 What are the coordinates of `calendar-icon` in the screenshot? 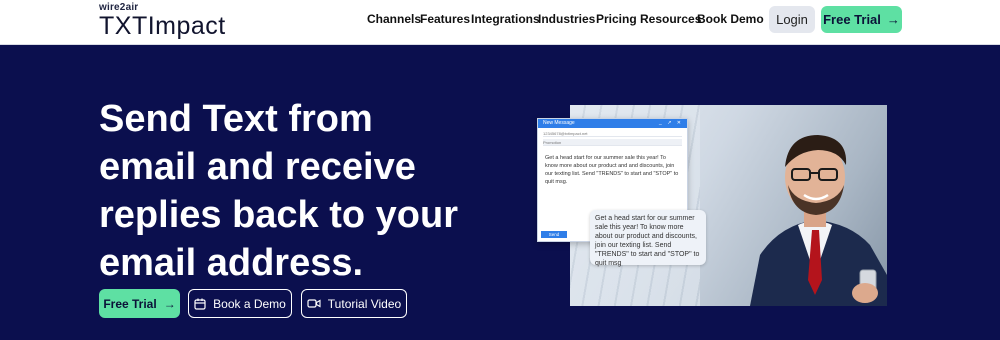 It's located at (200, 304).